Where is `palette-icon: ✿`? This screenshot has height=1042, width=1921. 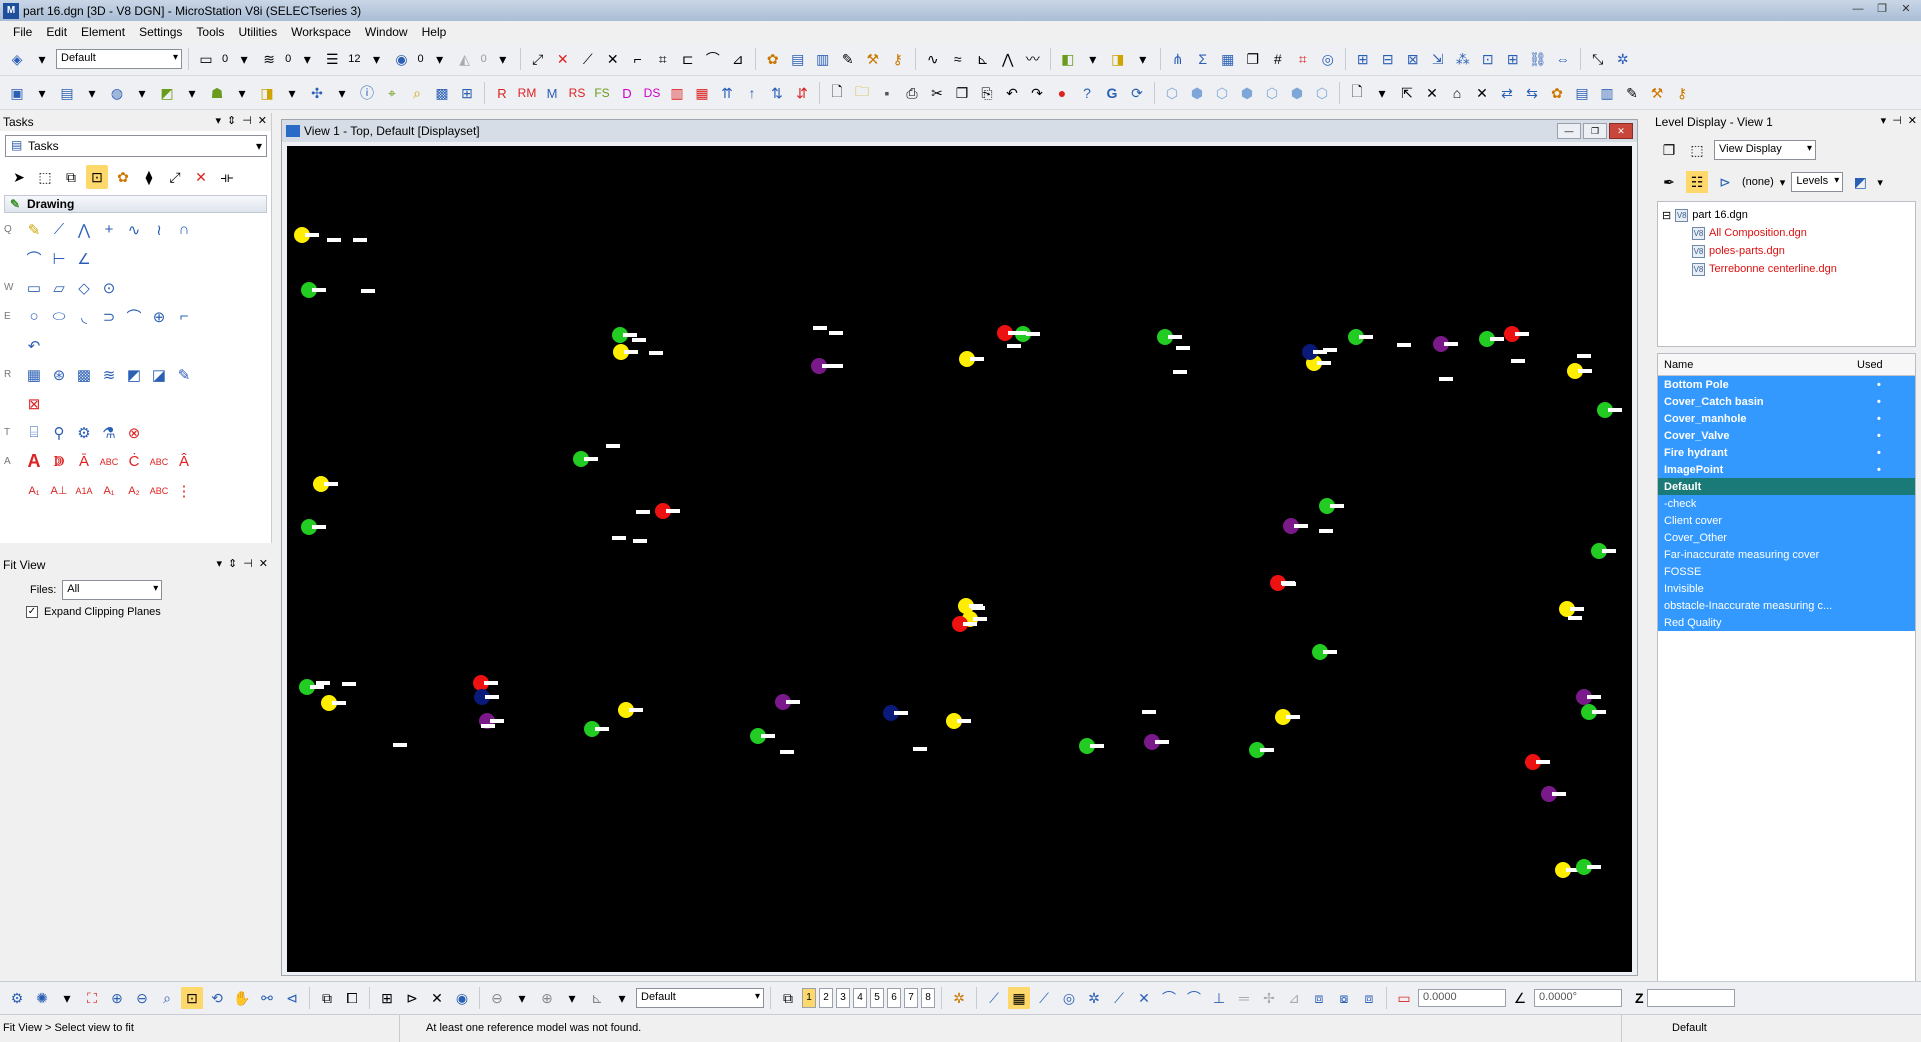
palette-icon: ✿ is located at coordinates (123, 177).